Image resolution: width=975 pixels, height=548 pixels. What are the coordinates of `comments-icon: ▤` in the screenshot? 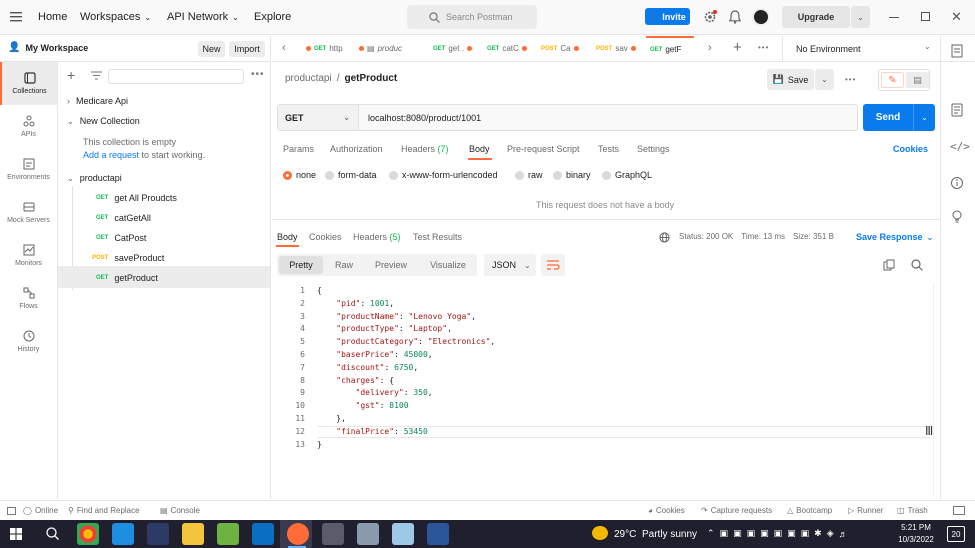 It's located at (917, 80).